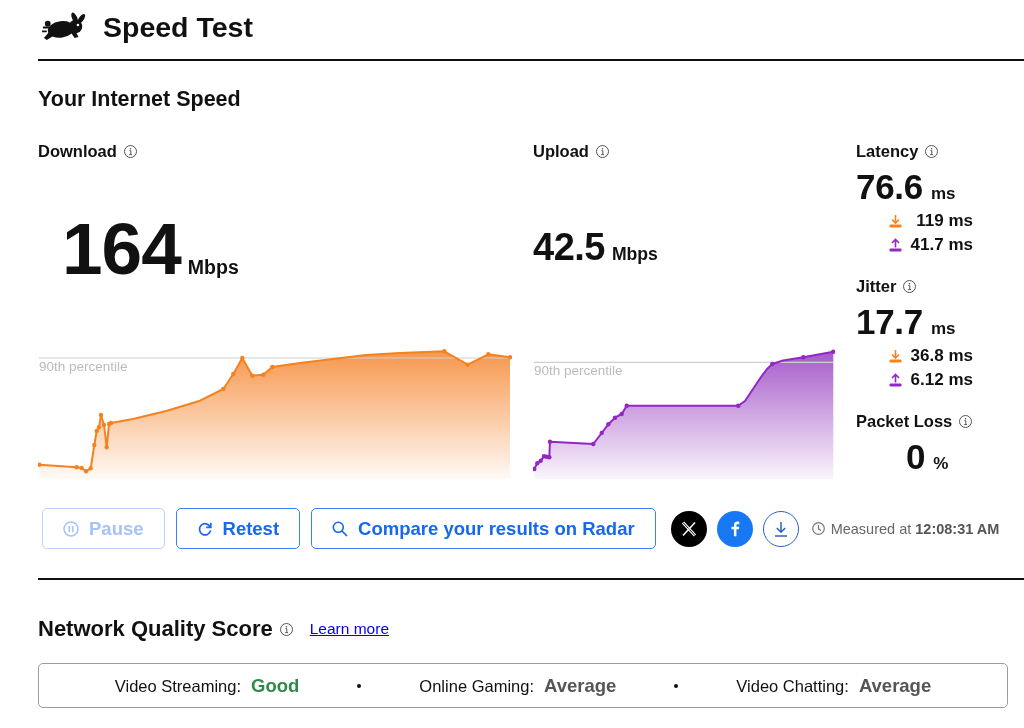 This screenshot has width=1024, height=728. I want to click on learn-more-link: Learn more, so click(349, 629).